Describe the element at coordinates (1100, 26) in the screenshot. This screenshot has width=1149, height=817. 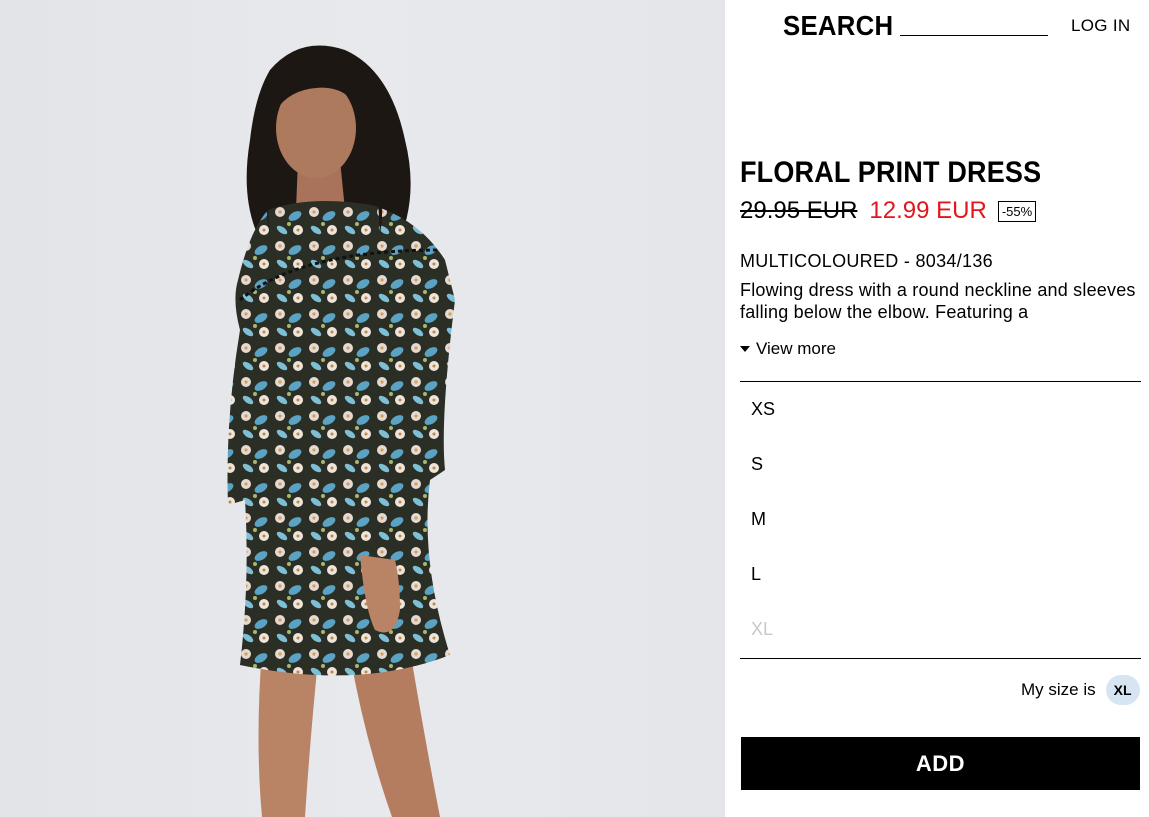
I see `login-link: LOG IN` at that location.